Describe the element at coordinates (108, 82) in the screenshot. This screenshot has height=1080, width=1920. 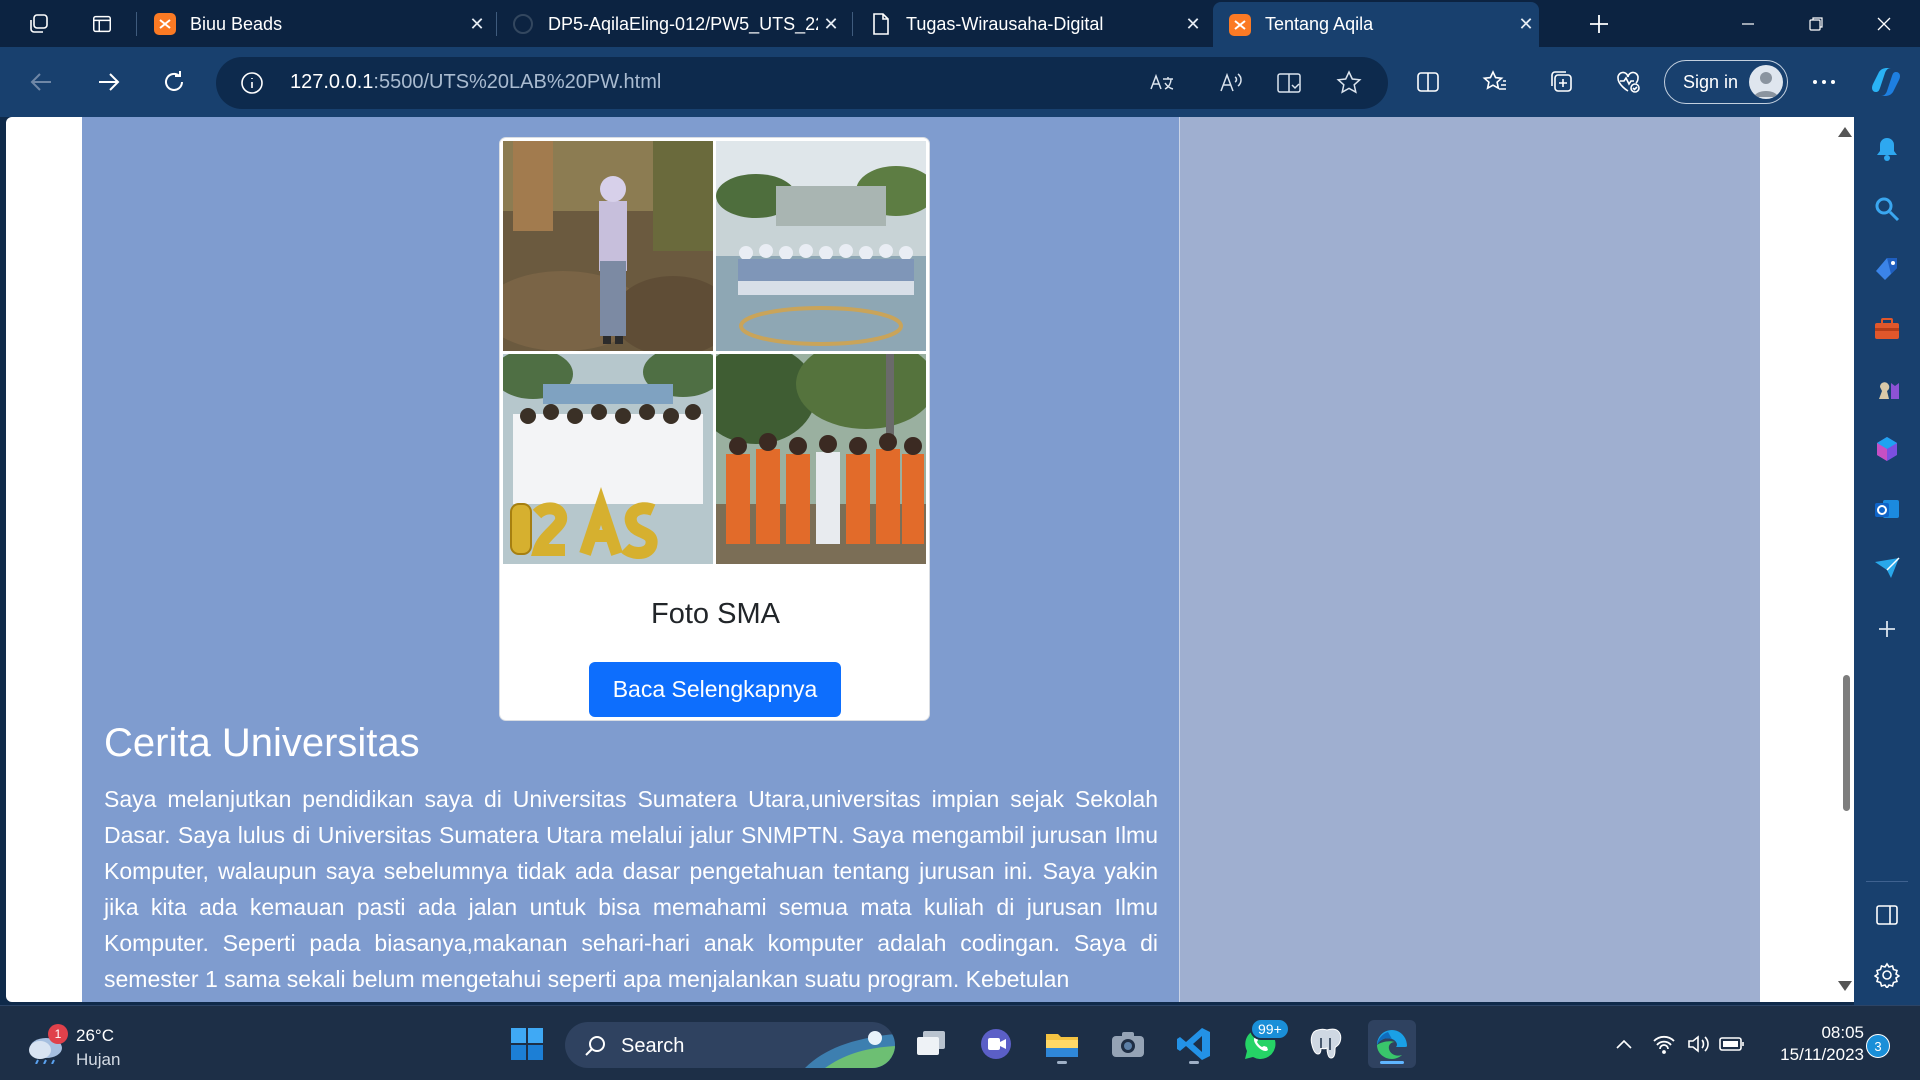
I see `forward-icon` at that location.